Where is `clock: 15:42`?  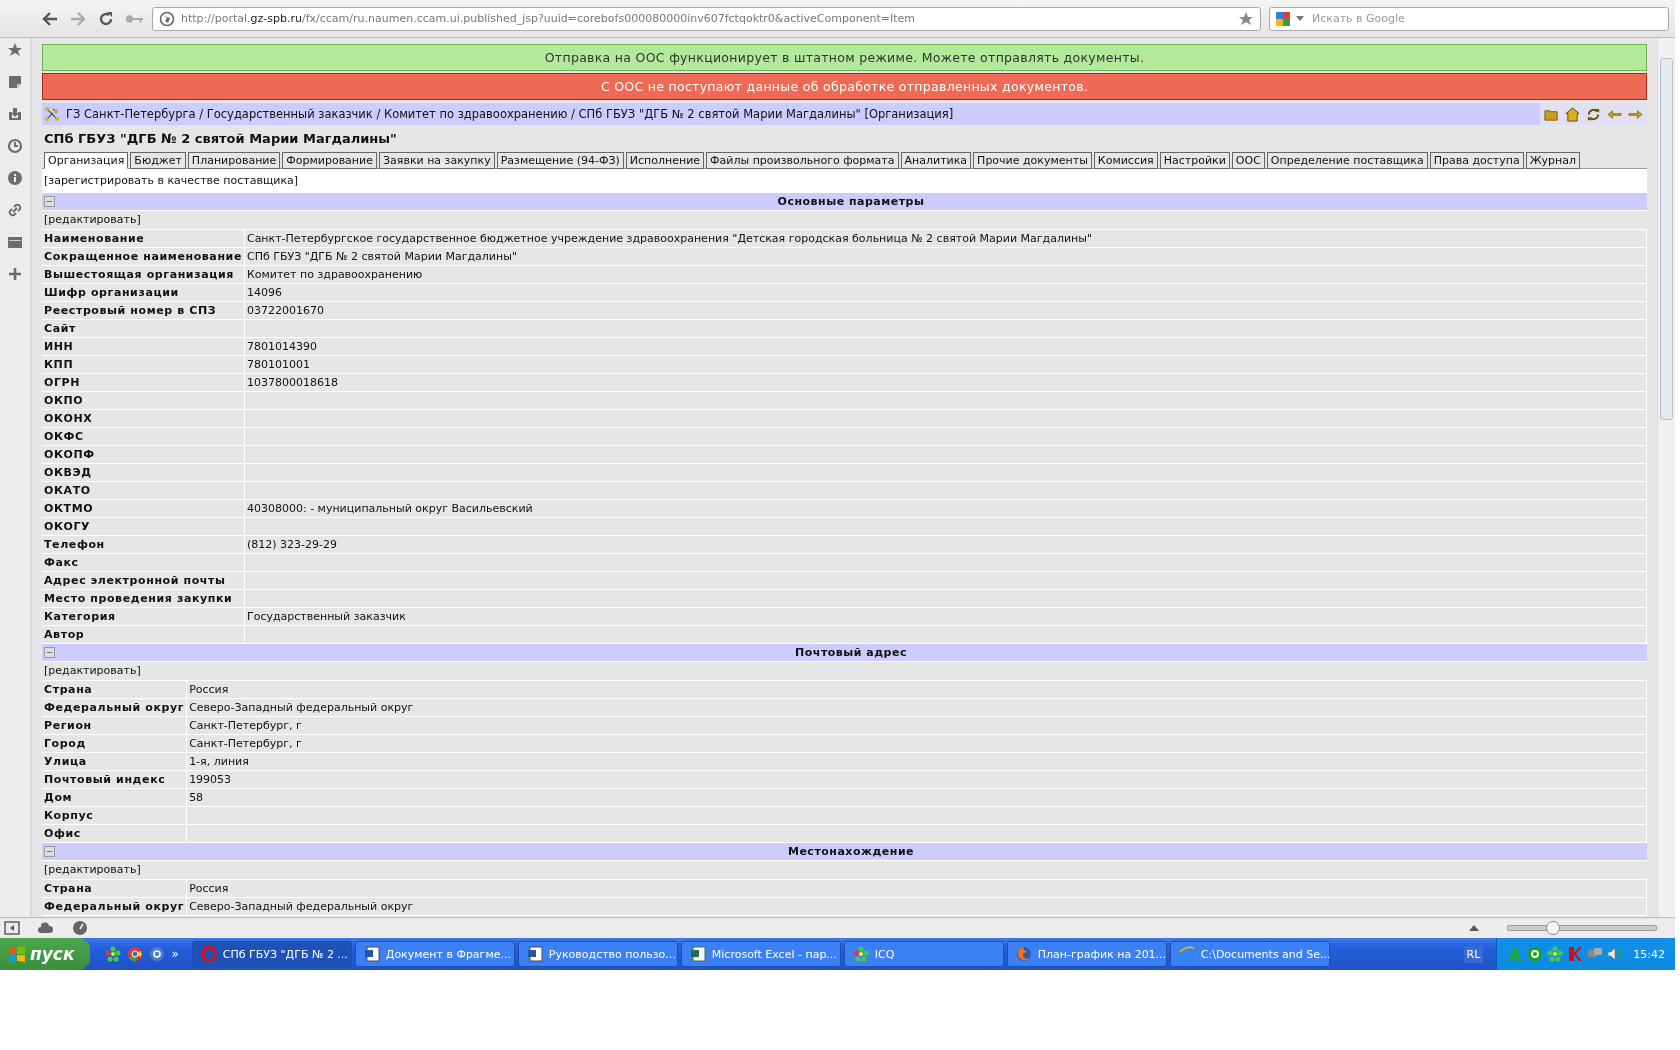 clock: 15:42 is located at coordinates (1649, 954).